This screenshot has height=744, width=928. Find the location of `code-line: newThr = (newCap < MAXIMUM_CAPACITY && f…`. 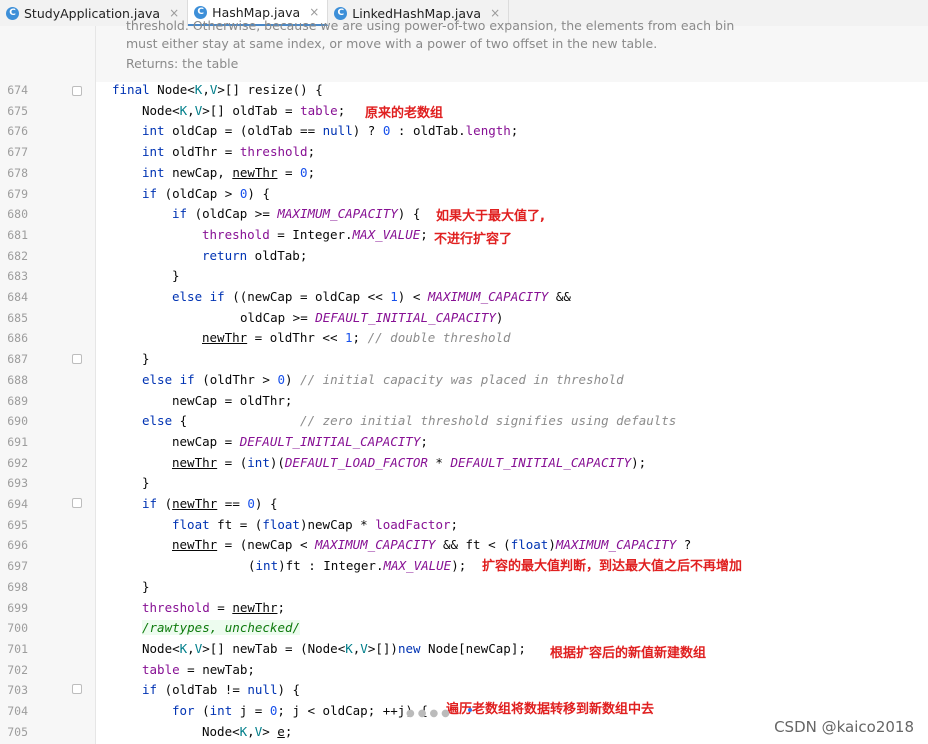

code-line: newThr = (newCap < MAXIMUM_CAPACITY && f… is located at coordinates (432, 545).